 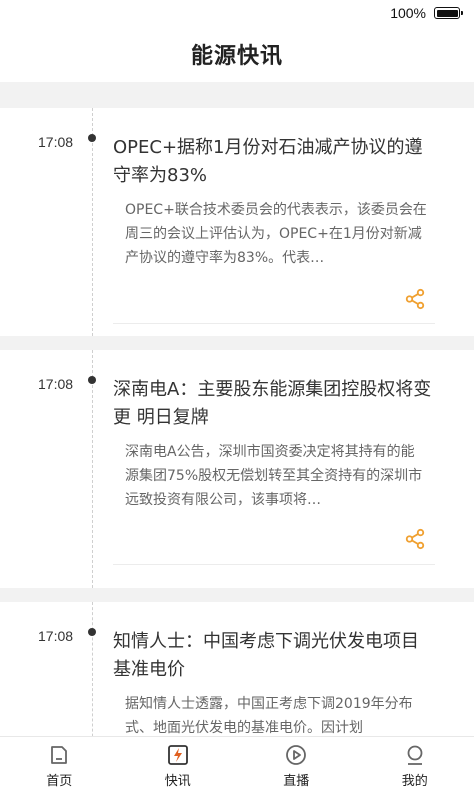 I want to click on news-title: OPEC+据称1月份对石油减产协议的遵守率为83%, so click(x=273, y=162).